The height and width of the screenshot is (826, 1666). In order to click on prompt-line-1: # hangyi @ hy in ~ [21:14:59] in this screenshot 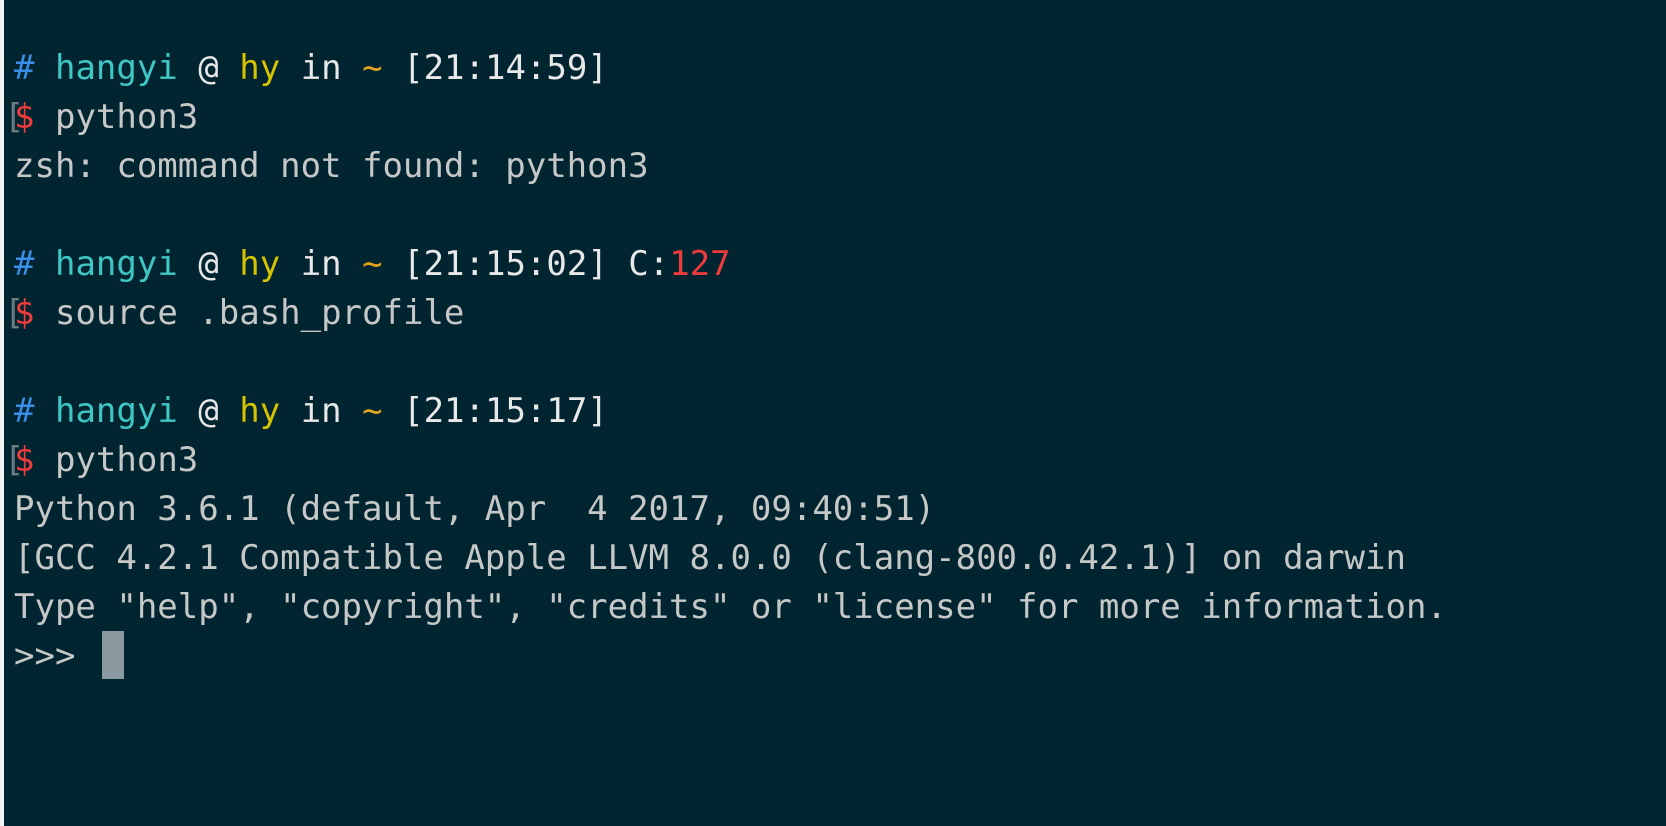, I will do `click(311, 68)`.